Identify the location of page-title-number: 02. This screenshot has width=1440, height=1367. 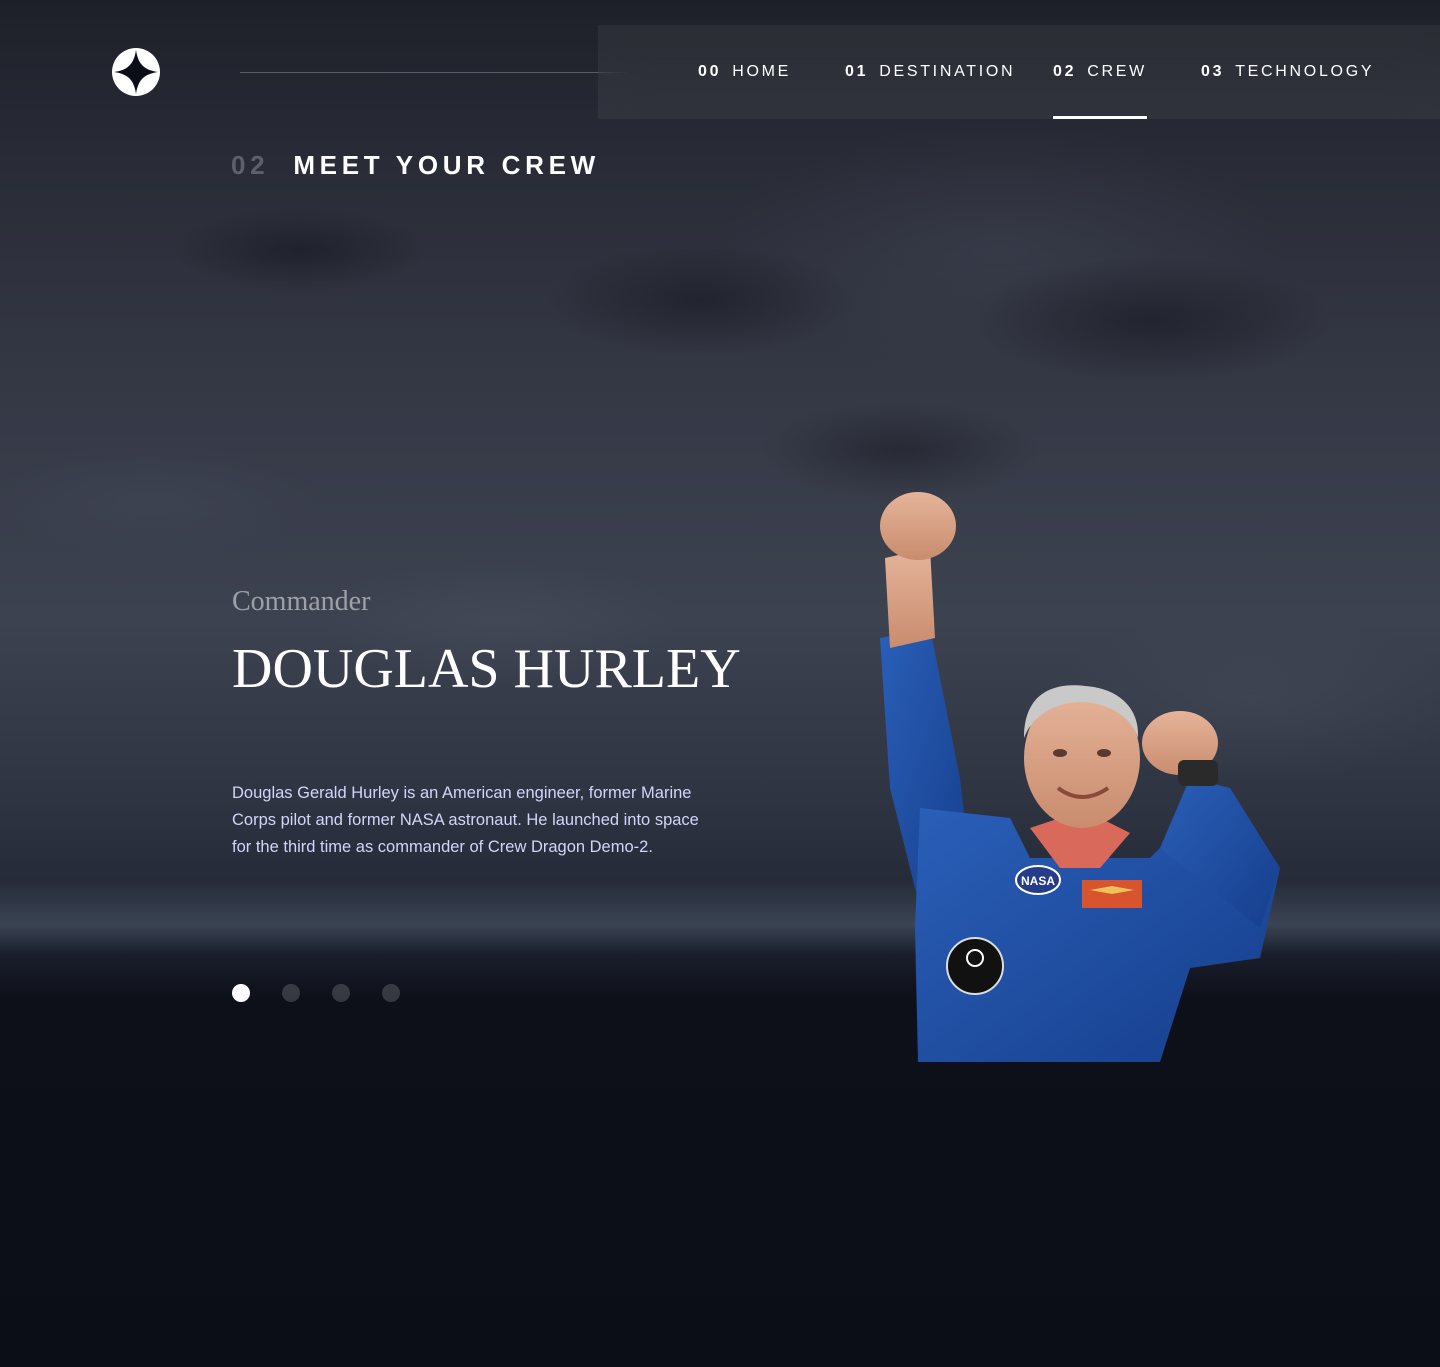
(250, 165).